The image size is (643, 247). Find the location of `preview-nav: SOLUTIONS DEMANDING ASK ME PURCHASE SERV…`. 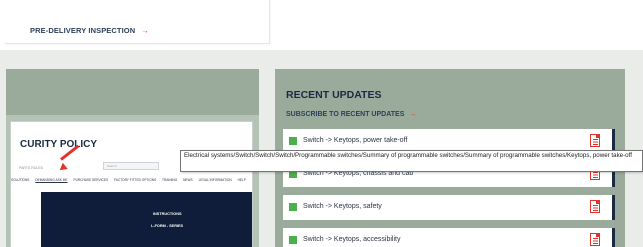

preview-nav: SOLUTIONS DEMANDING ASK ME PURCHASE SERV… is located at coordinates (131, 182).